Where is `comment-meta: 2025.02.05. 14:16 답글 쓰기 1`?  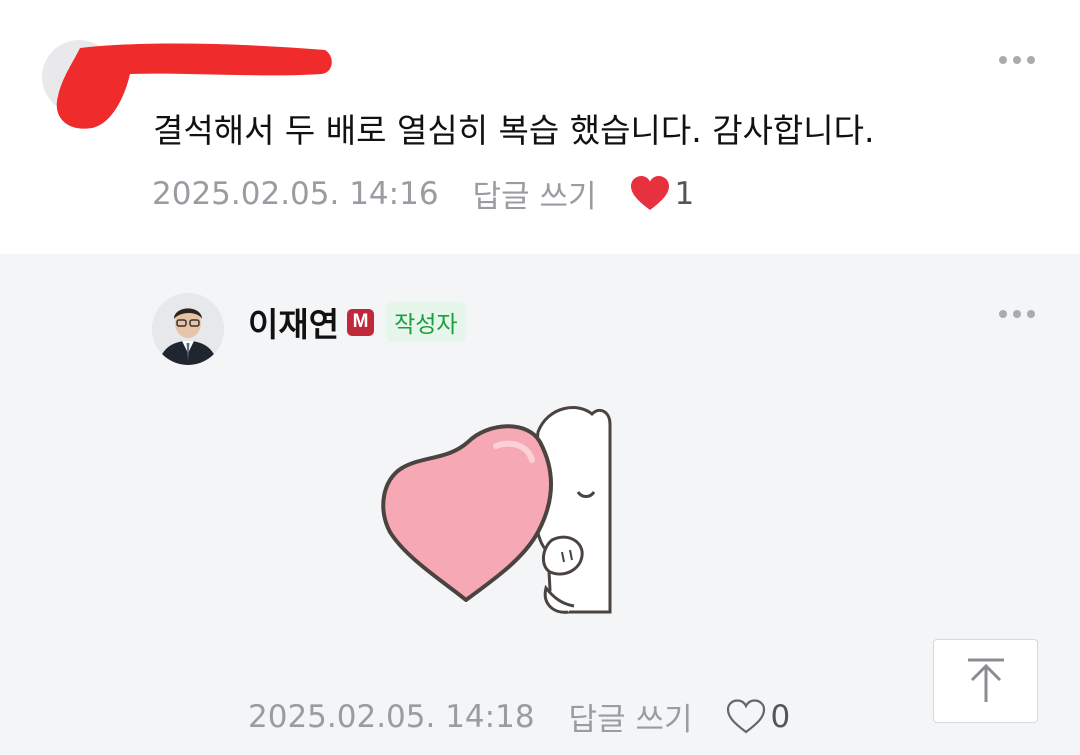
comment-meta: 2025.02.05. 14:16 답글 쓰기 1 is located at coordinates (423, 193).